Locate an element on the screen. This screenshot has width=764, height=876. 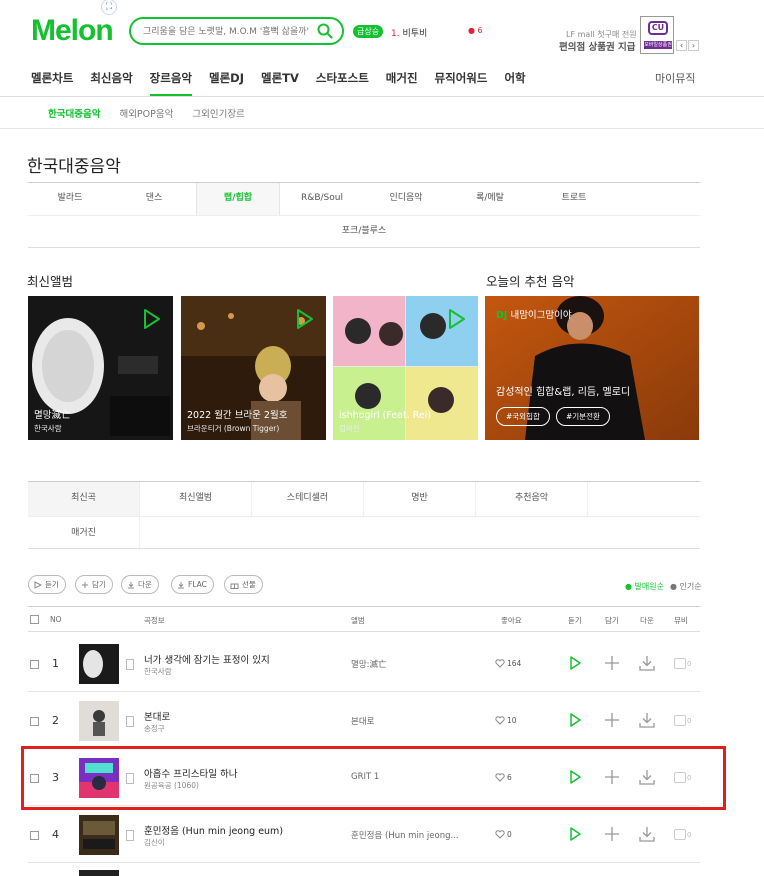
expand-icon: ⛶ is located at coordinates (109, 7).